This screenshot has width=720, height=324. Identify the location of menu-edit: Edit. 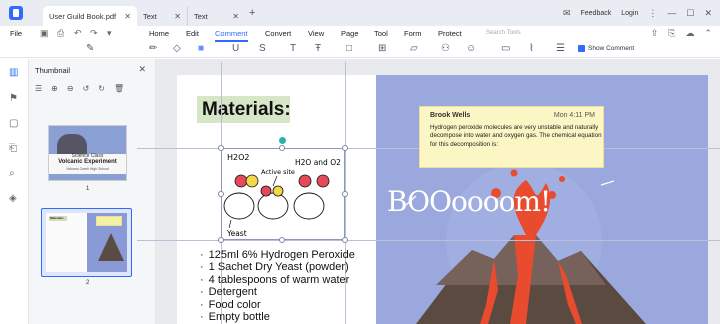
(192, 33).